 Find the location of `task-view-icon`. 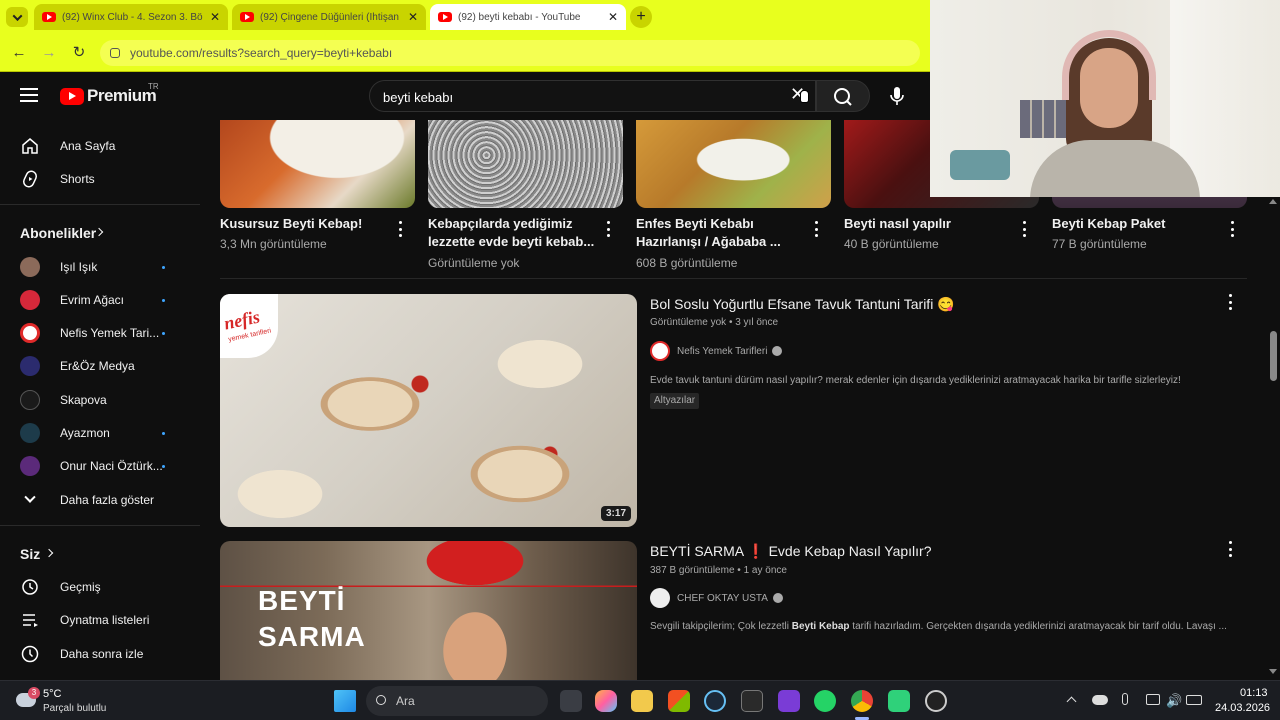

task-view-icon is located at coordinates (571, 701).